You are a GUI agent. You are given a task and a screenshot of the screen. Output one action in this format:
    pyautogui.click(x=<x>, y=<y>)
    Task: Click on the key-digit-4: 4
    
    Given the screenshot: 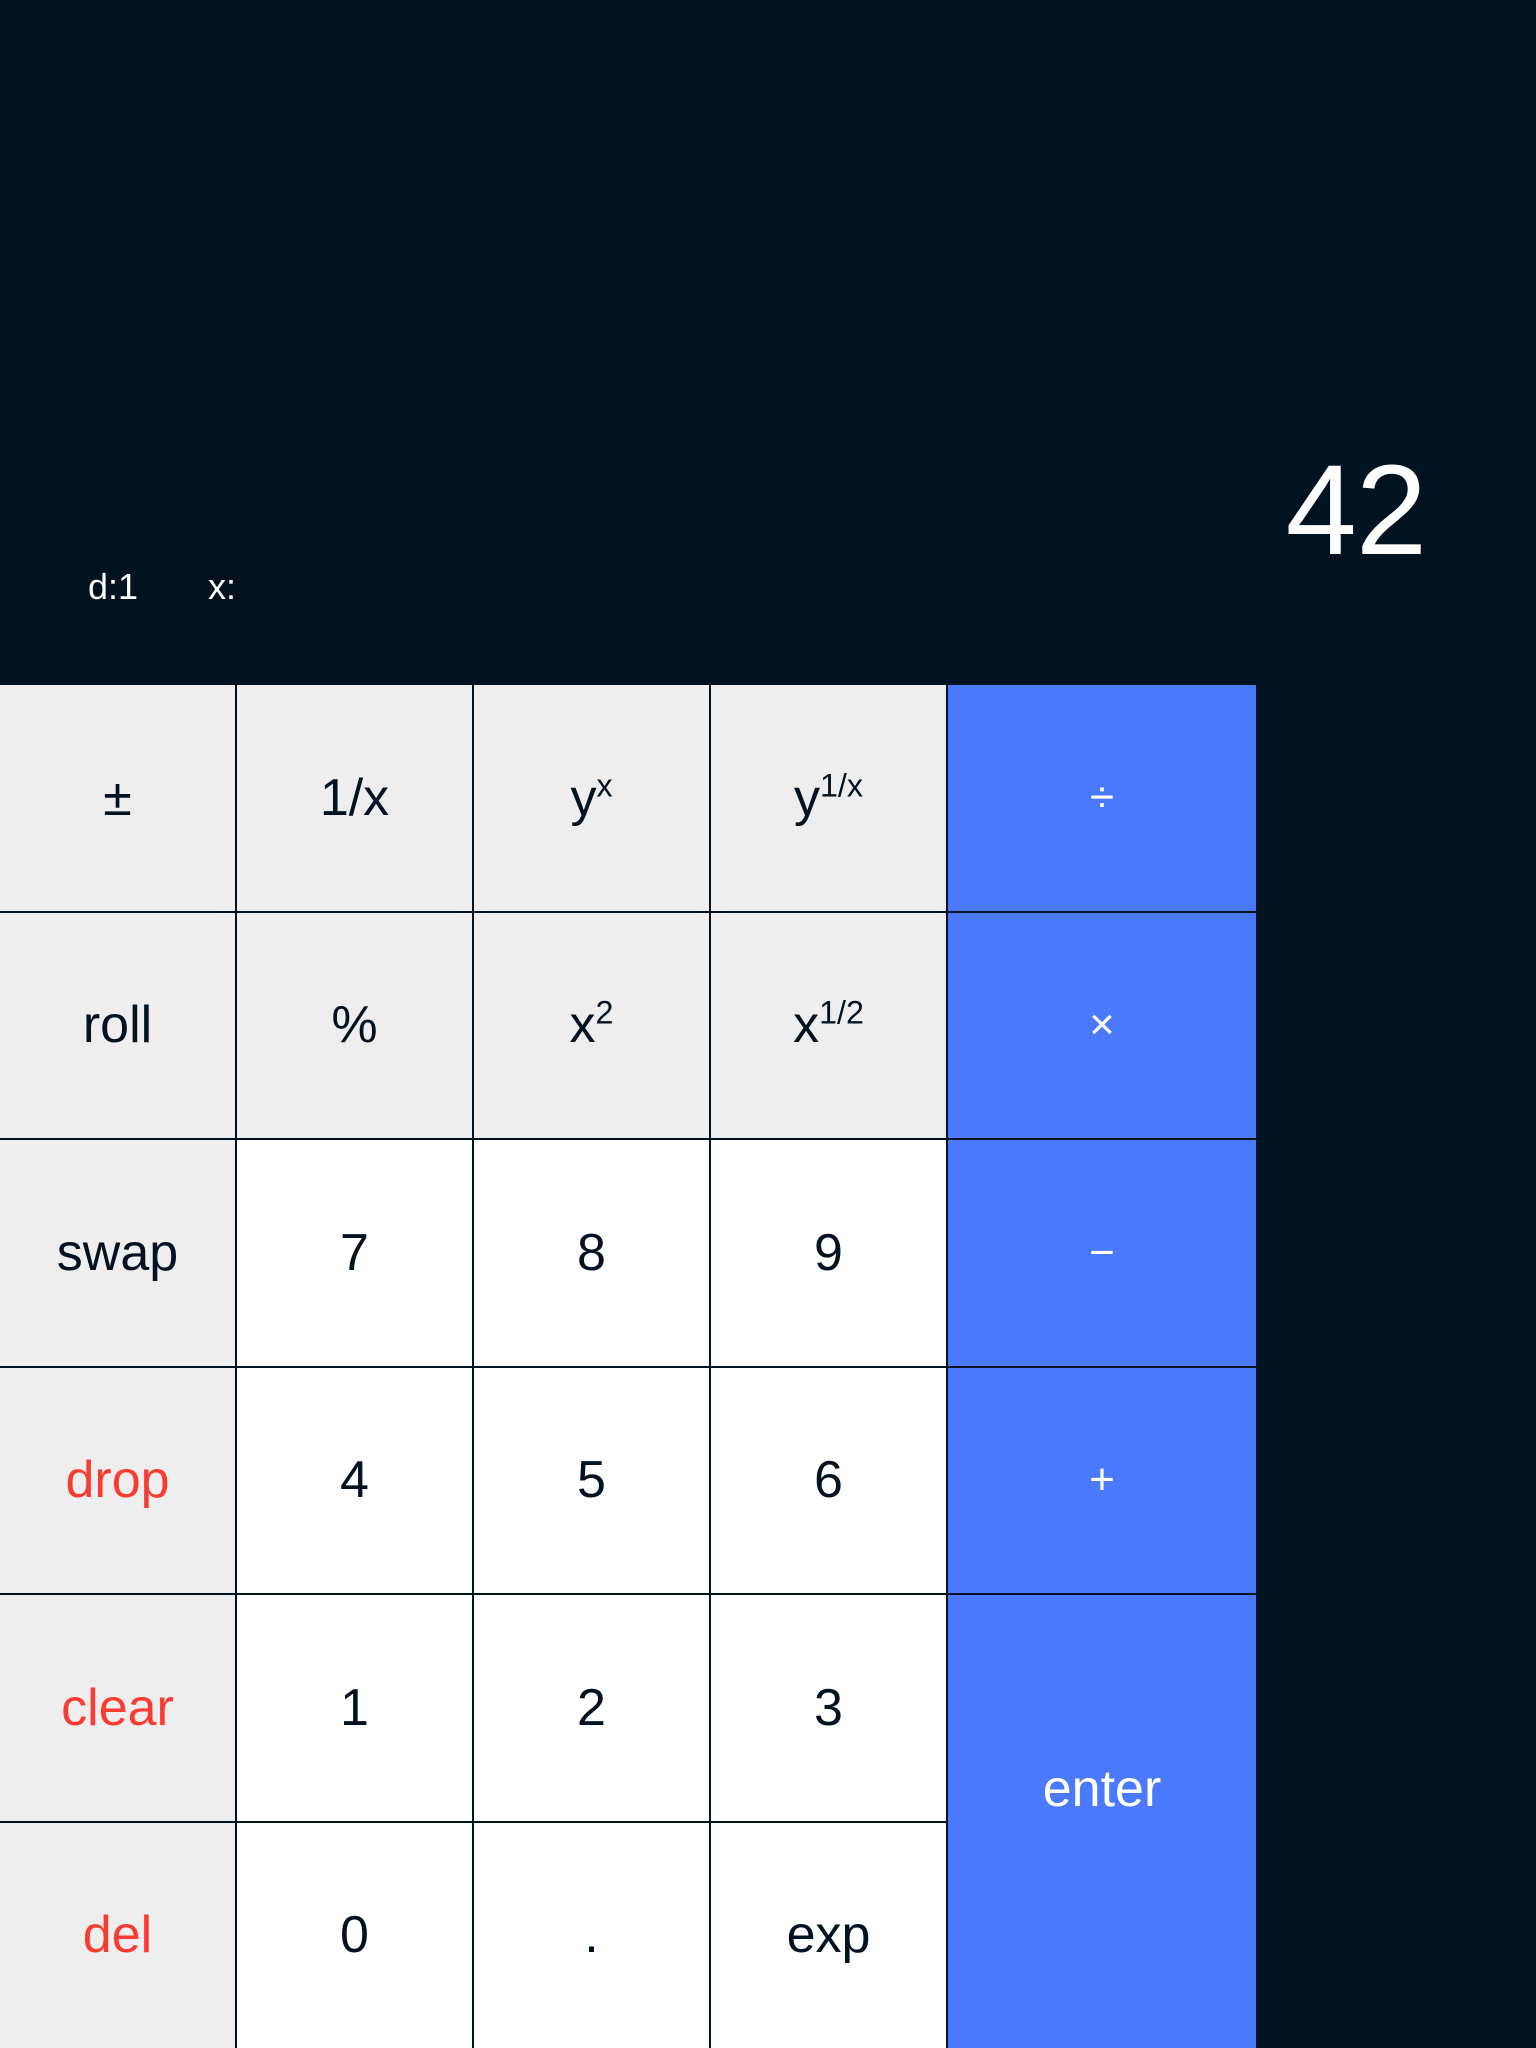 What is the action you would take?
    pyautogui.click(x=354, y=1480)
    